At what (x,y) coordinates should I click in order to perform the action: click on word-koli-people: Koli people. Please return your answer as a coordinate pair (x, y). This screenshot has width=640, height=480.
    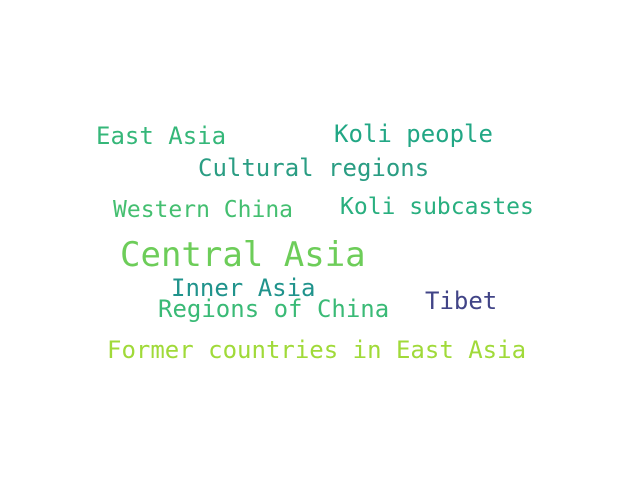
    Looking at the image, I should click on (413, 134).